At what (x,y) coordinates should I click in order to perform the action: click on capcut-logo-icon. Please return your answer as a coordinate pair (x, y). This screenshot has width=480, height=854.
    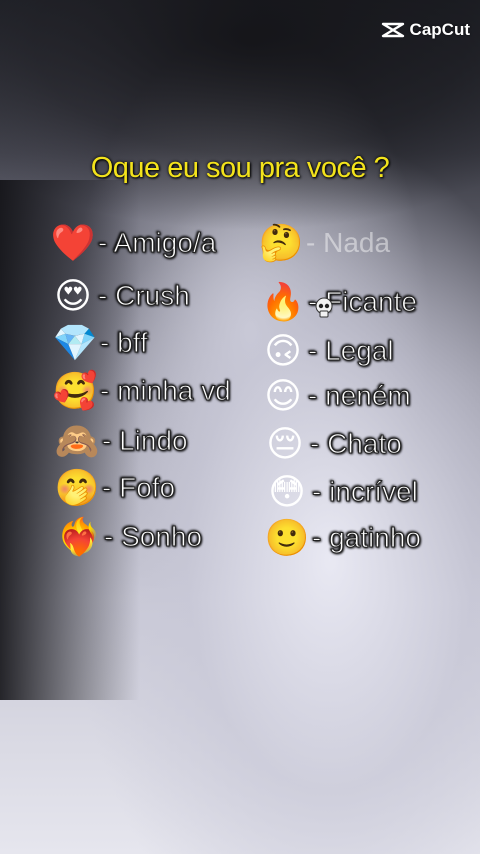
    Looking at the image, I should click on (392, 30).